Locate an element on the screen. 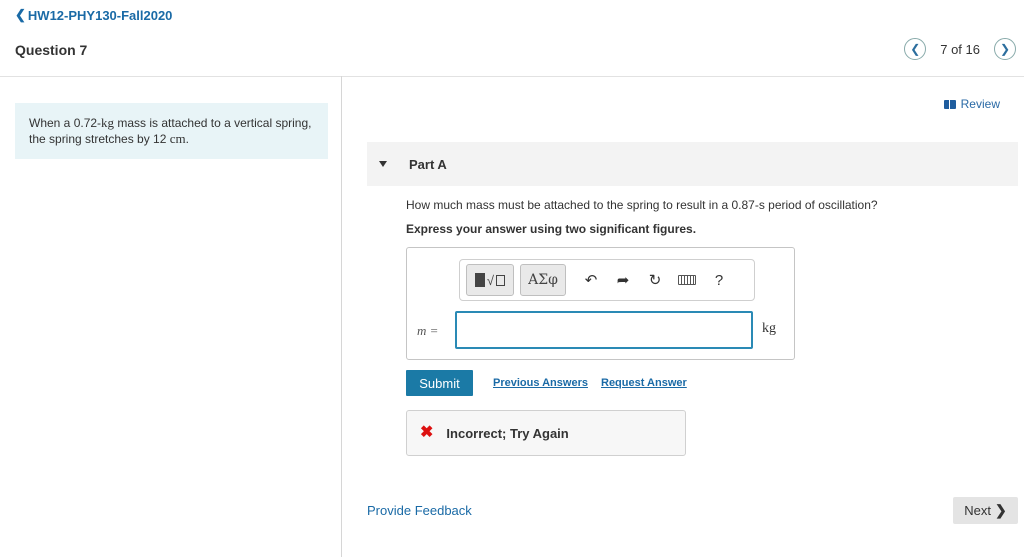 The width and height of the screenshot is (1024, 557). next-question-button: ❯ is located at coordinates (1005, 49).